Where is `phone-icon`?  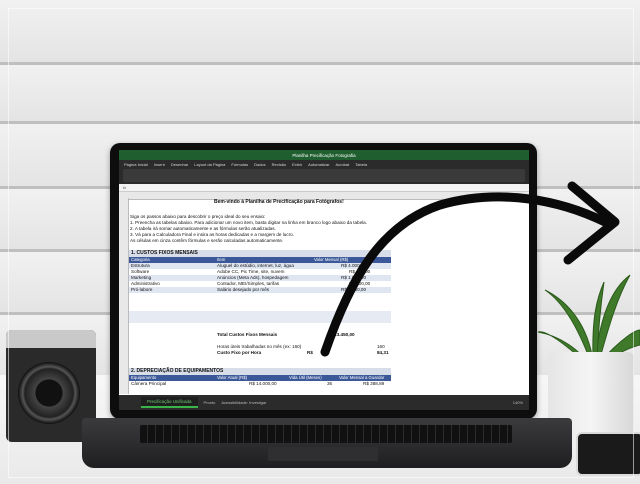
phone-icon is located at coordinates (608, 454).